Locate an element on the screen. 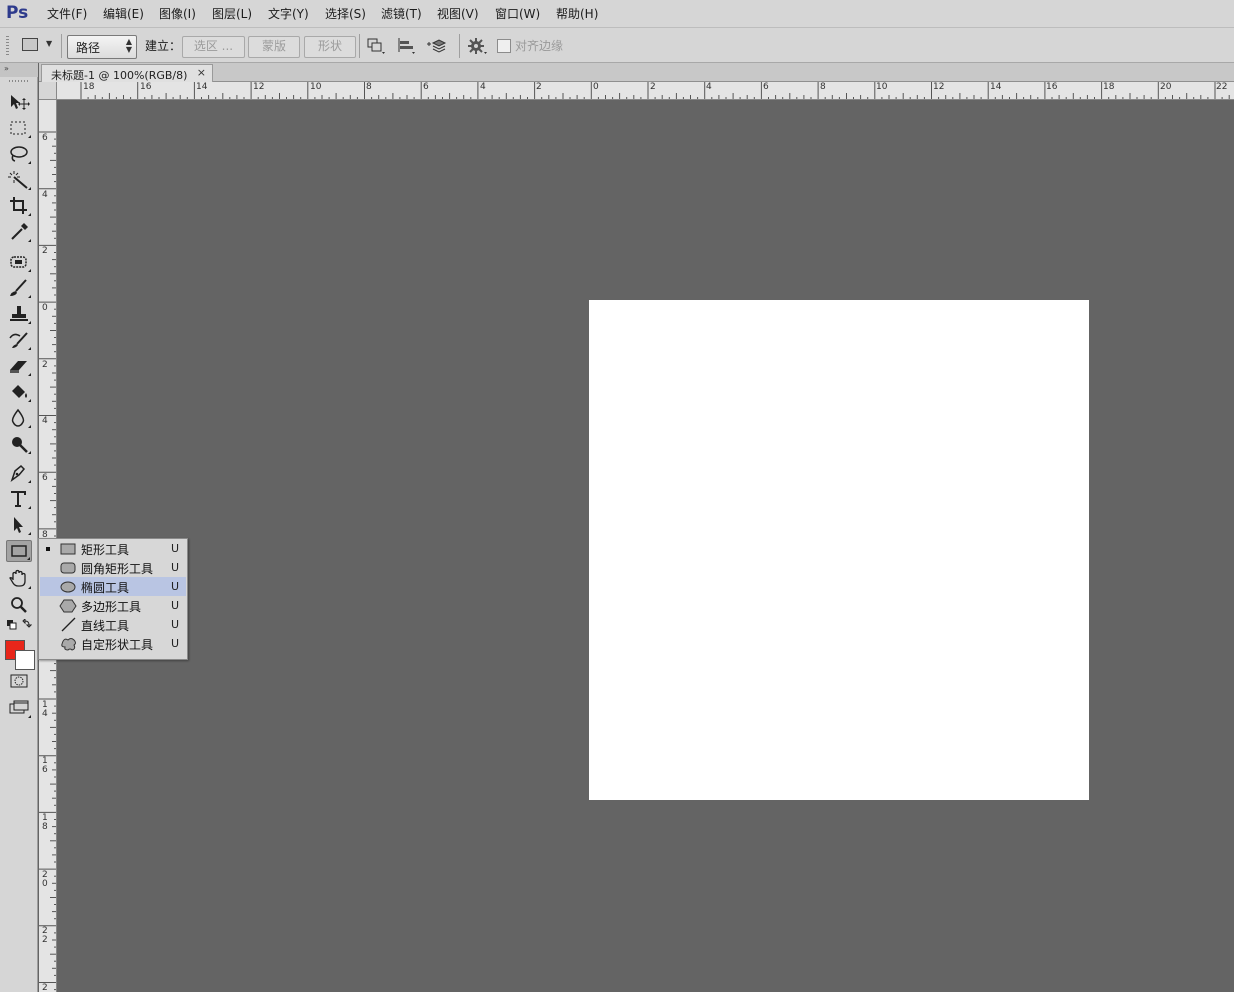  menu-type: 文字(Y) is located at coordinates (288, 13).